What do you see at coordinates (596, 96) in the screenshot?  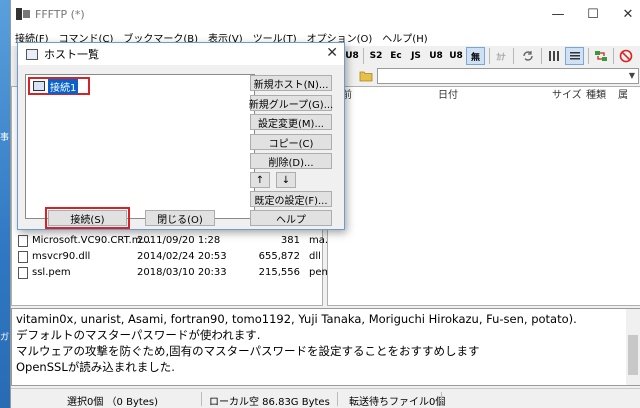 I see `column-header-type: 種類` at bounding box center [596, 96].